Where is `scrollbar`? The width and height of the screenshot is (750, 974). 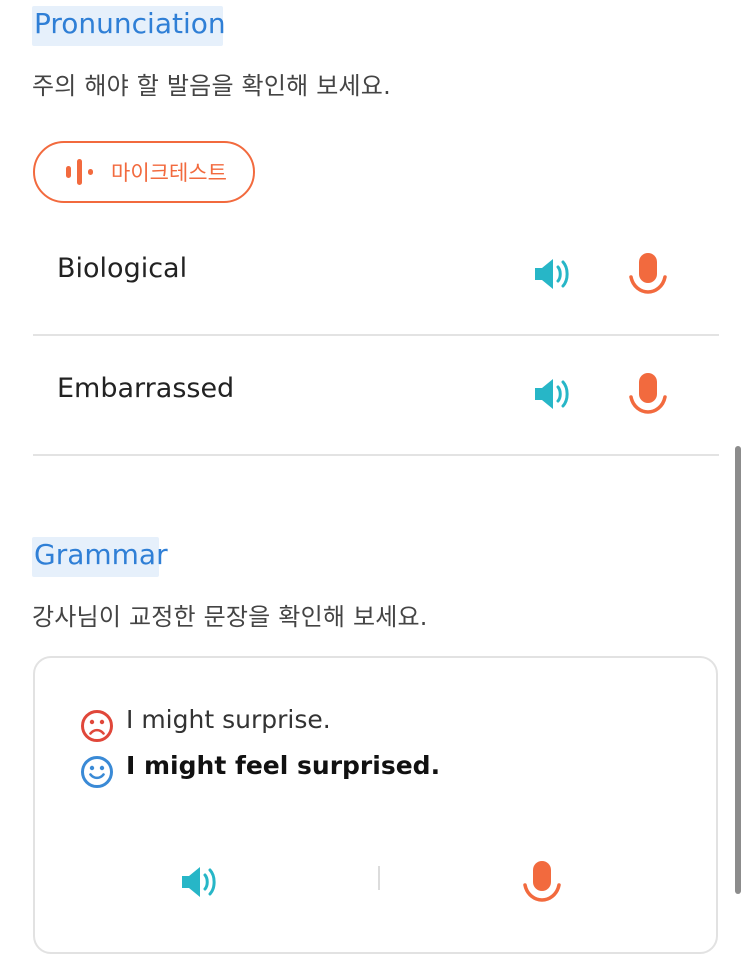
scrollbar is located at coordinates (738, 670).